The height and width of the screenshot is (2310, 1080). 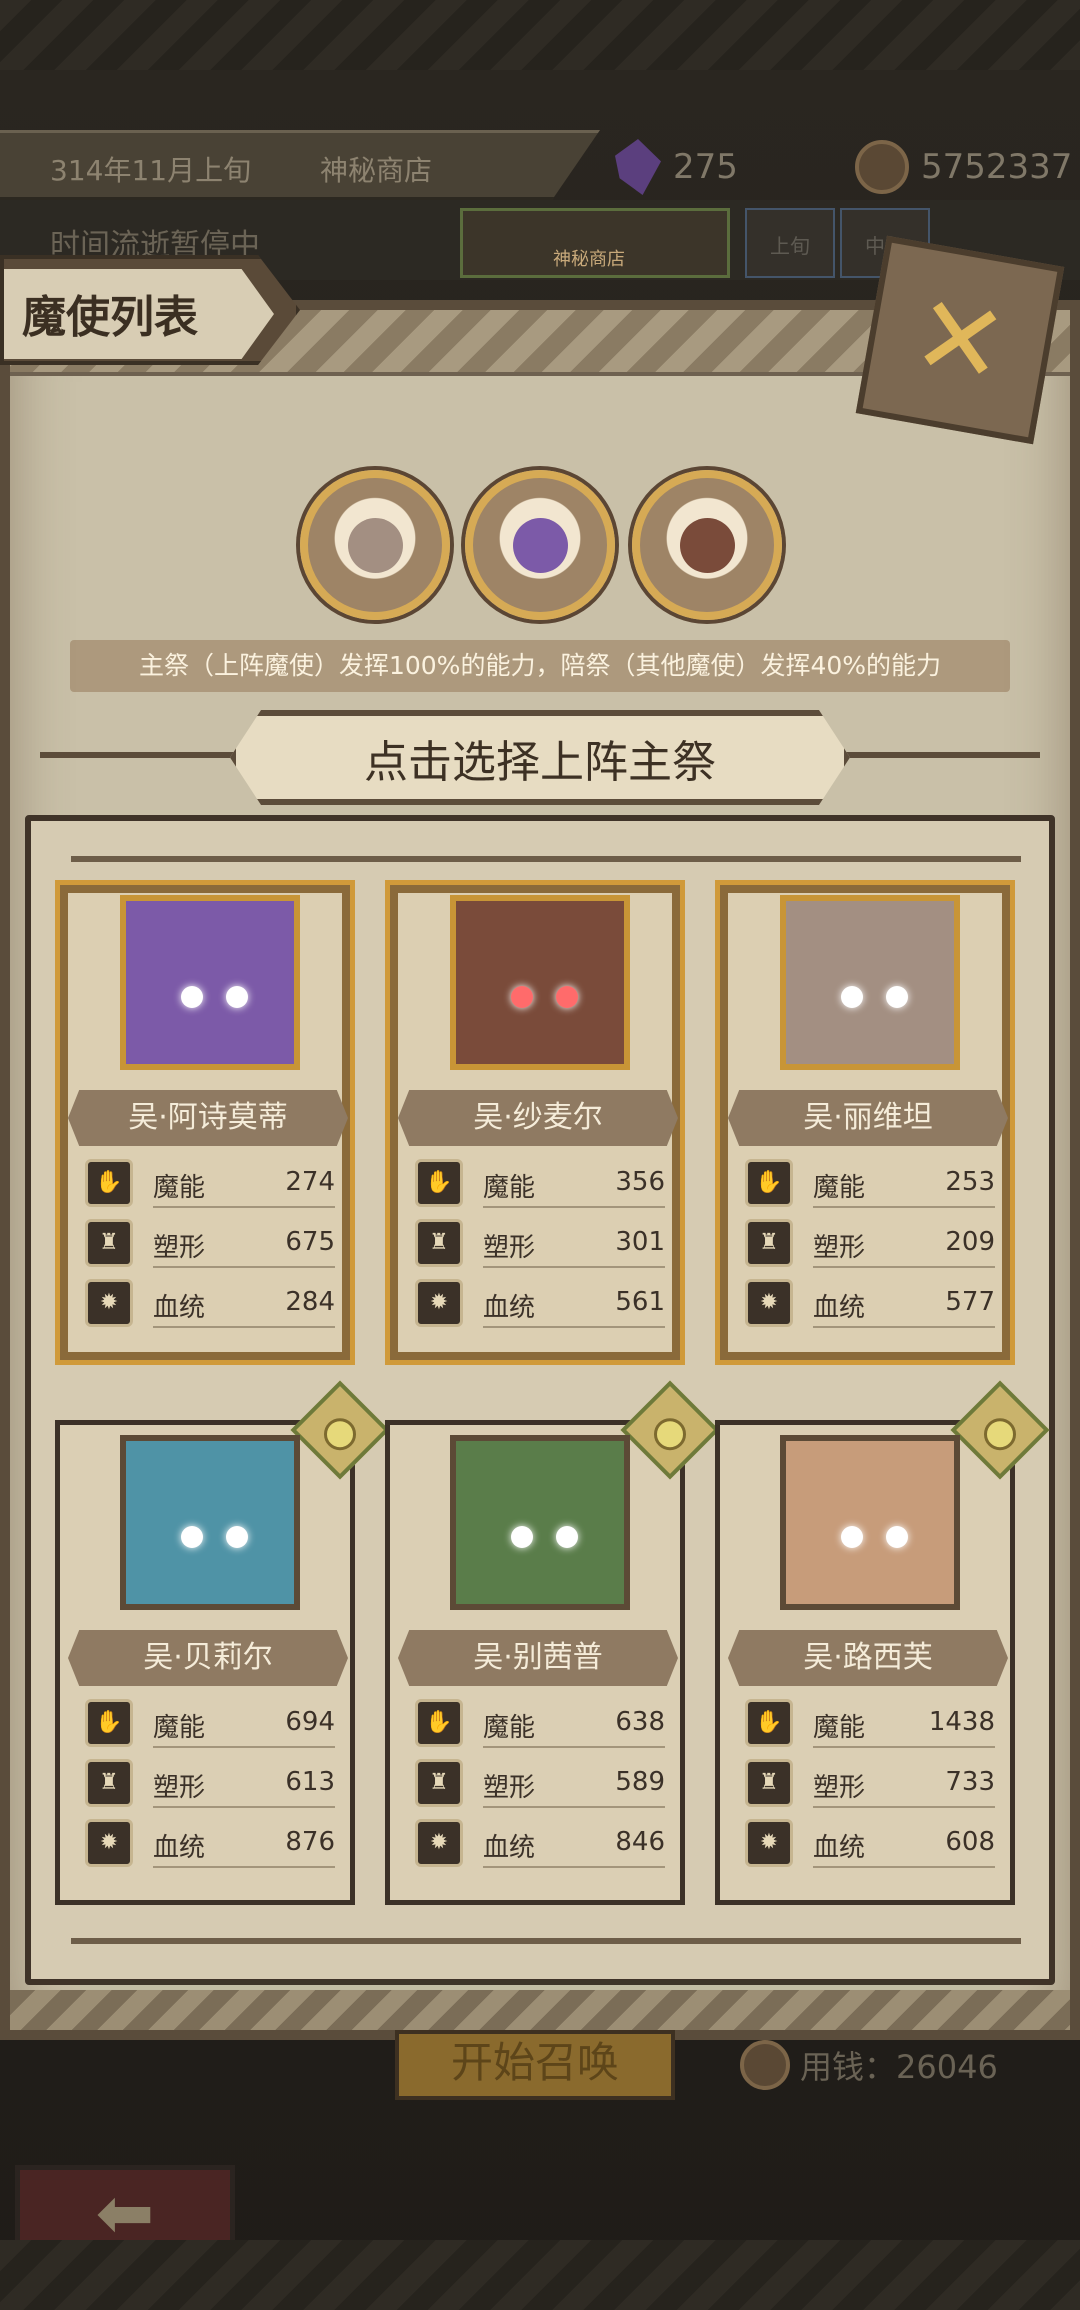 I want to click on envoy-card: 吴·纱麦尔 ✋ 魔能 356 ♜ 塑形 301 ✹ 血统 561, so click(x=535, y=1122).